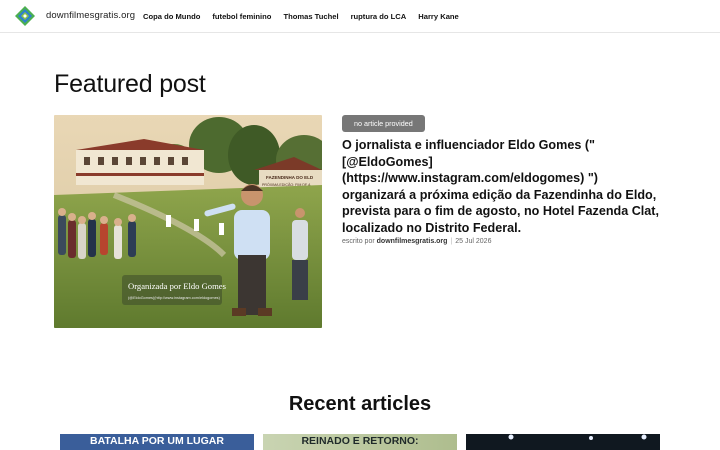 This screenshot has height=450, width=720. I want to click on nav-item-harry-kane: Harry Kane, so click(438, 16).